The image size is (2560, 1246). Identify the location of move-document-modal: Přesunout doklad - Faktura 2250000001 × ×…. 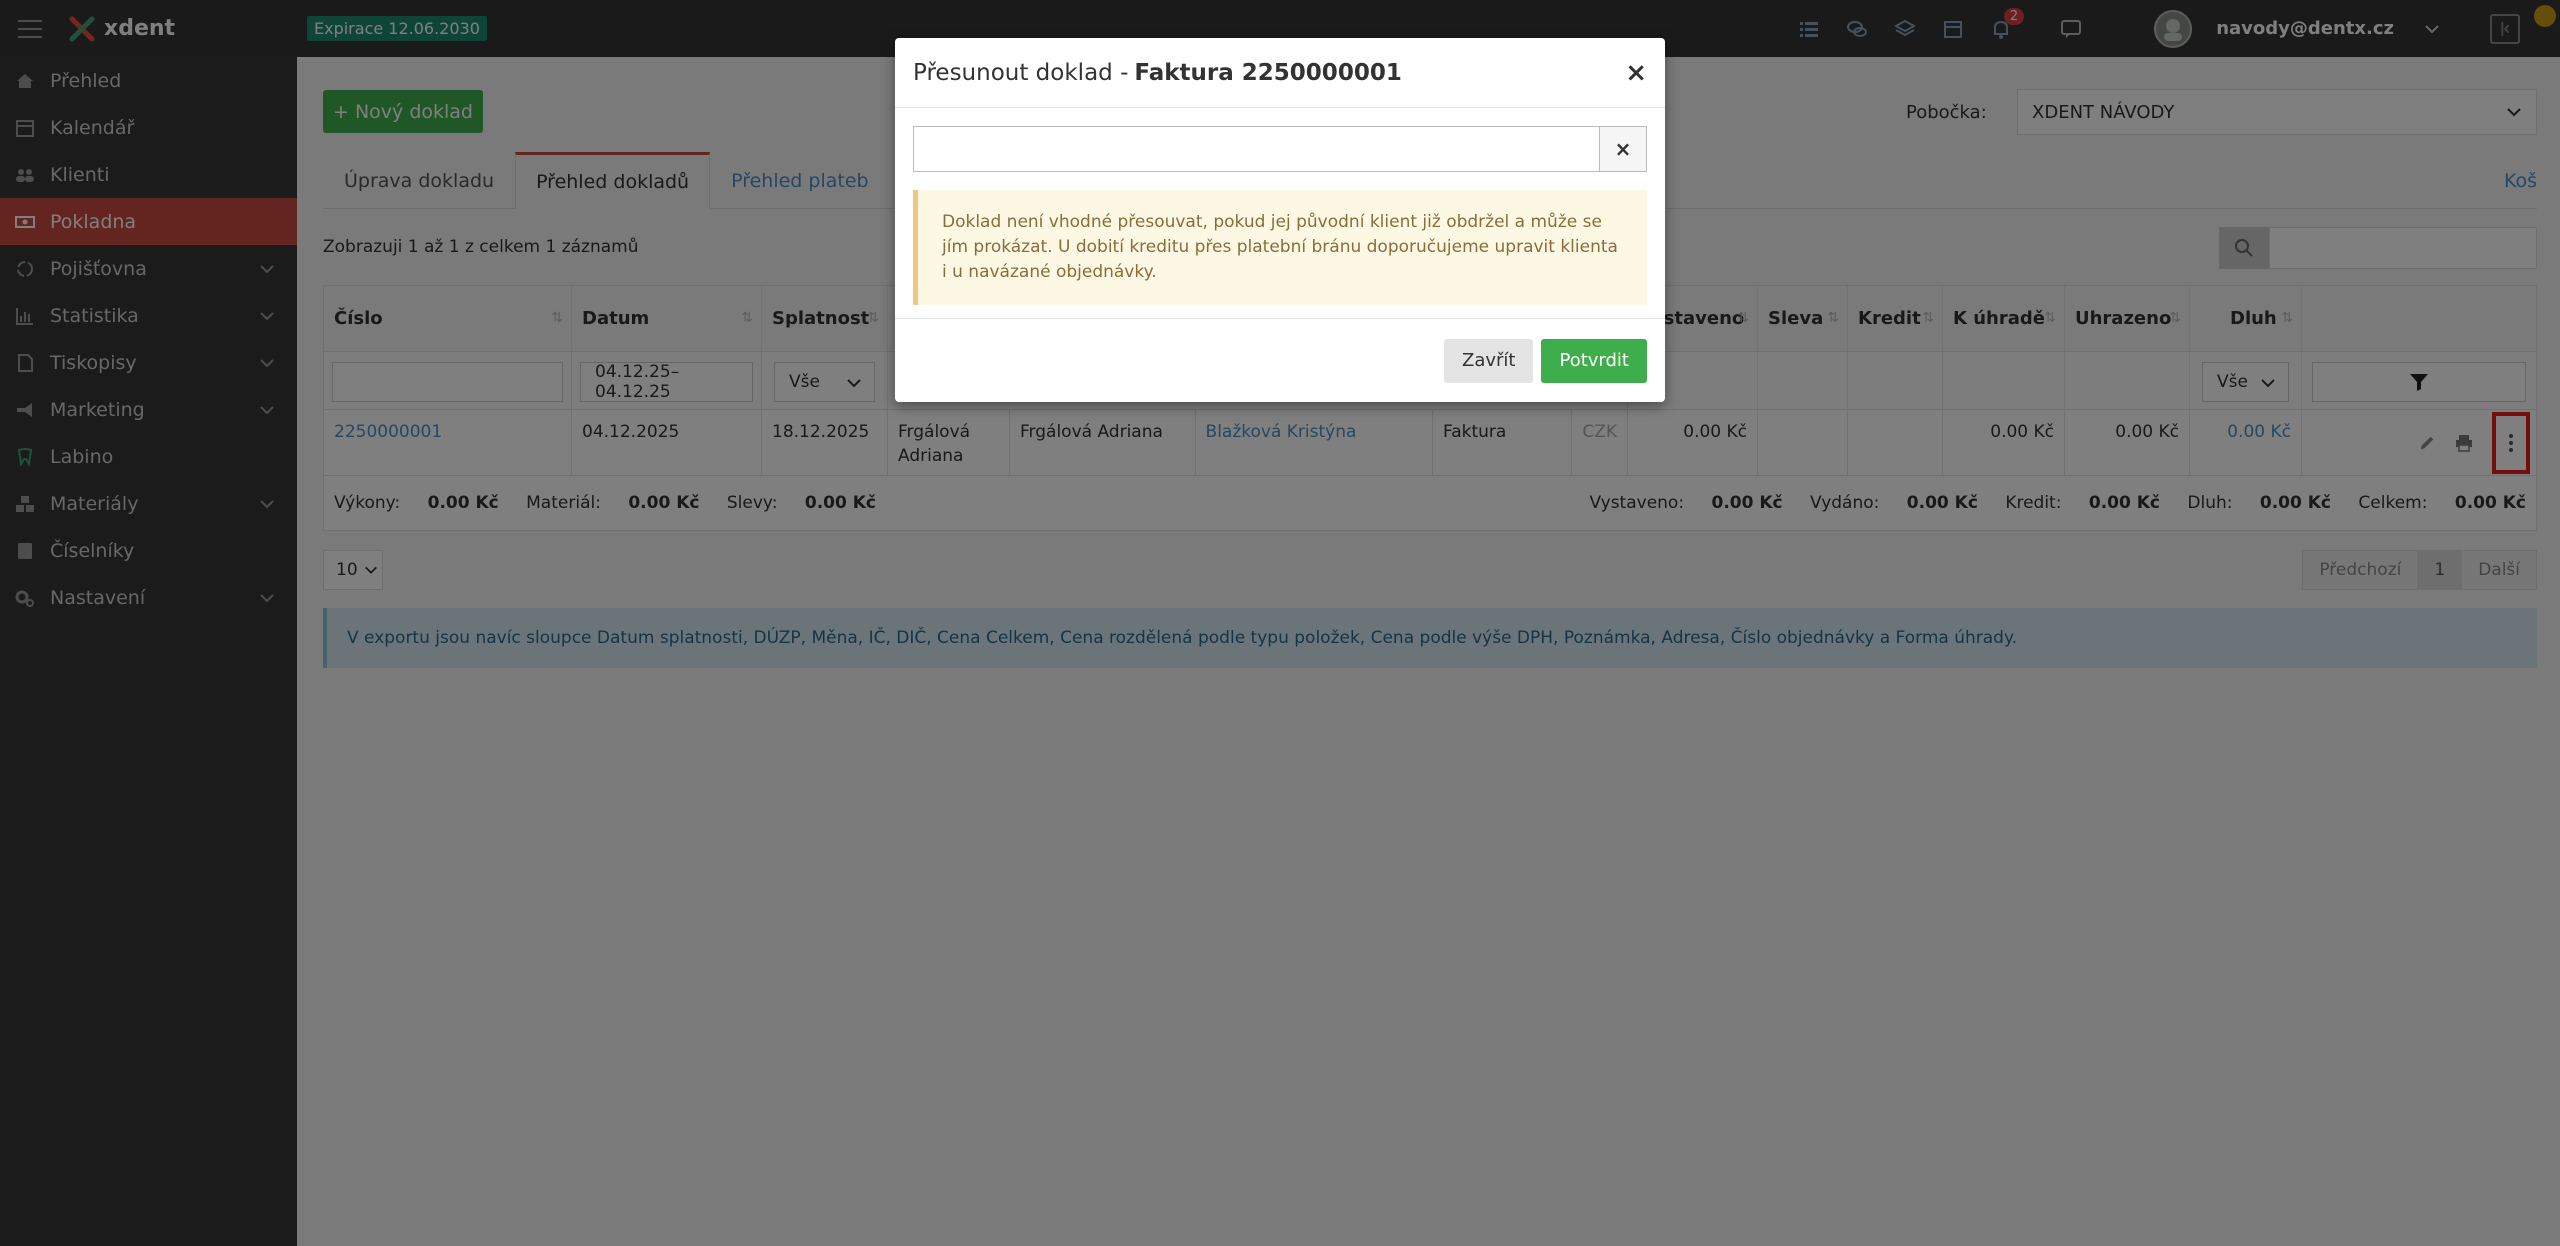
(1280, 220).